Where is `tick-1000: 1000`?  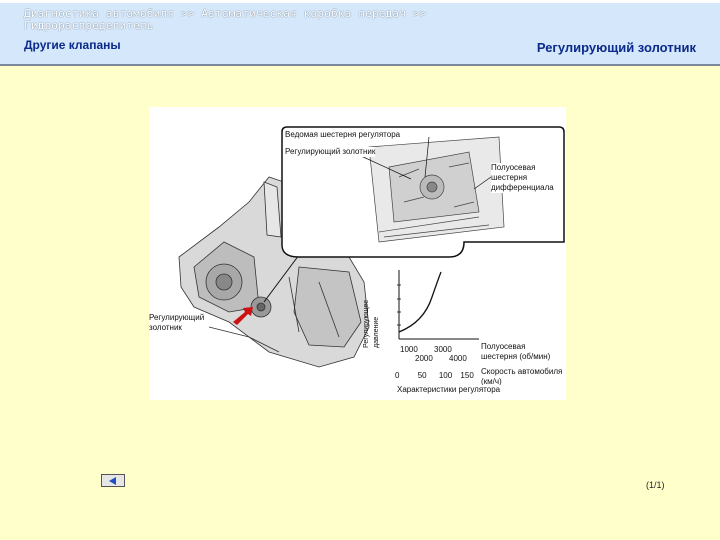
tick-1000: 1000 is located at coordinates (409, 349).